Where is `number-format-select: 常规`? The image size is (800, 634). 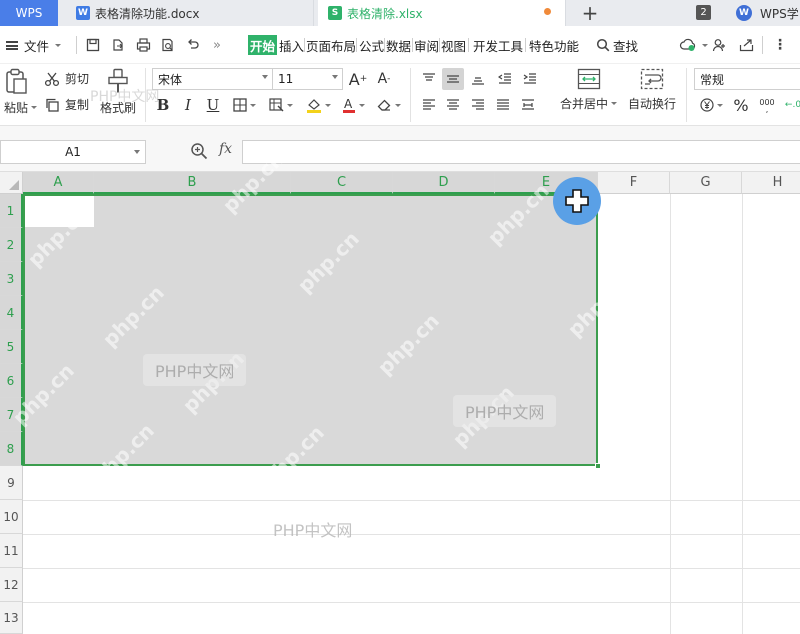 number-format-select: 常规 is located at coordinates (747, 79).